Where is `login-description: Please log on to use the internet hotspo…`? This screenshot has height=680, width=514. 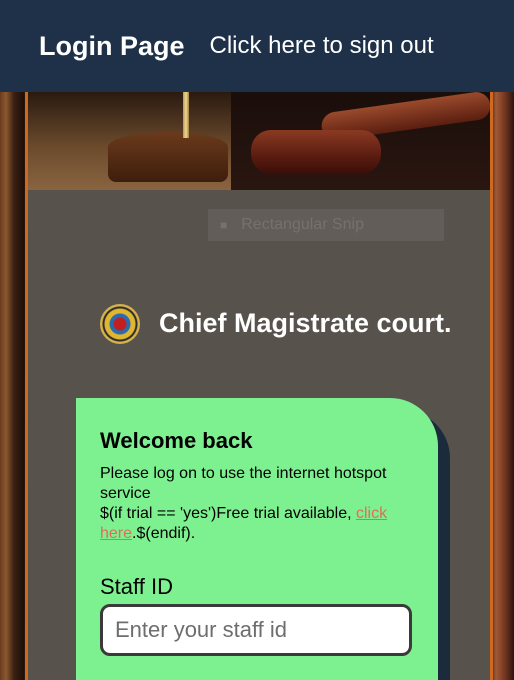
login-description: Please log on to use the internet hotspo… is located at coordinates (258, 504).